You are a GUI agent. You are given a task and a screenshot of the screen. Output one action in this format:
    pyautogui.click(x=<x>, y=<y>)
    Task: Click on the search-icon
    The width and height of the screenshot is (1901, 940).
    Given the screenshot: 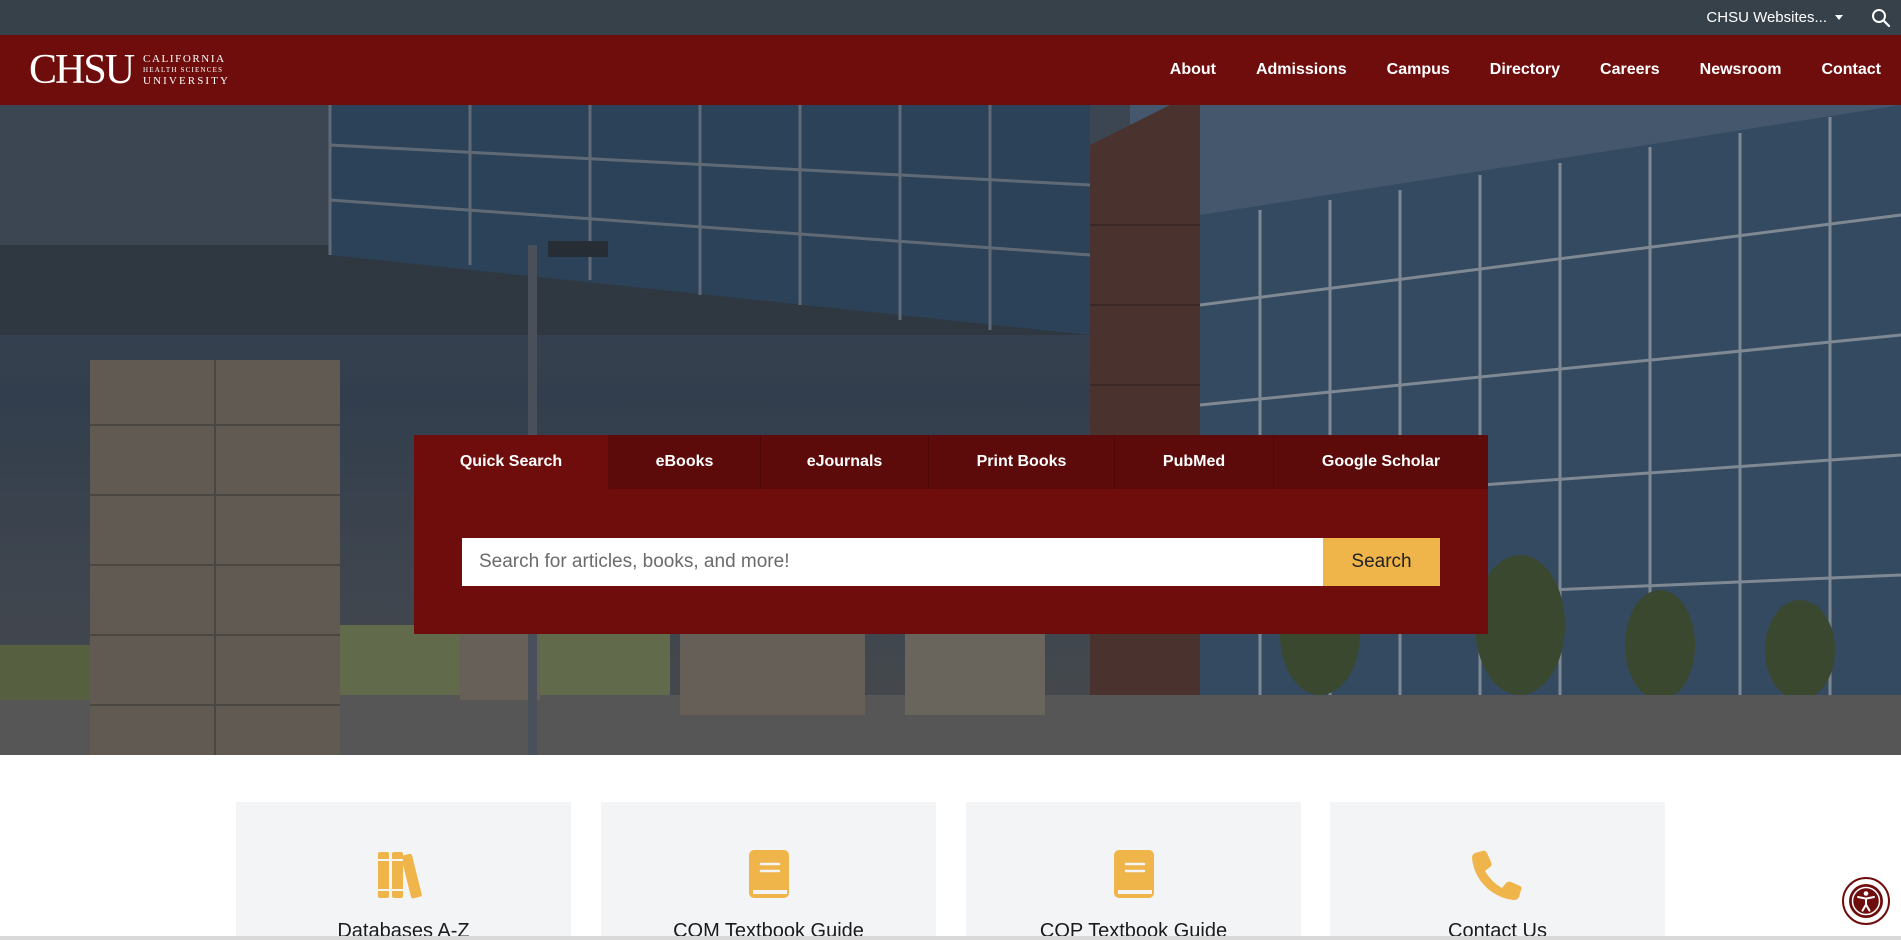 What is the action you would take?
    pyautogui.click(x=1881, y=18)
    